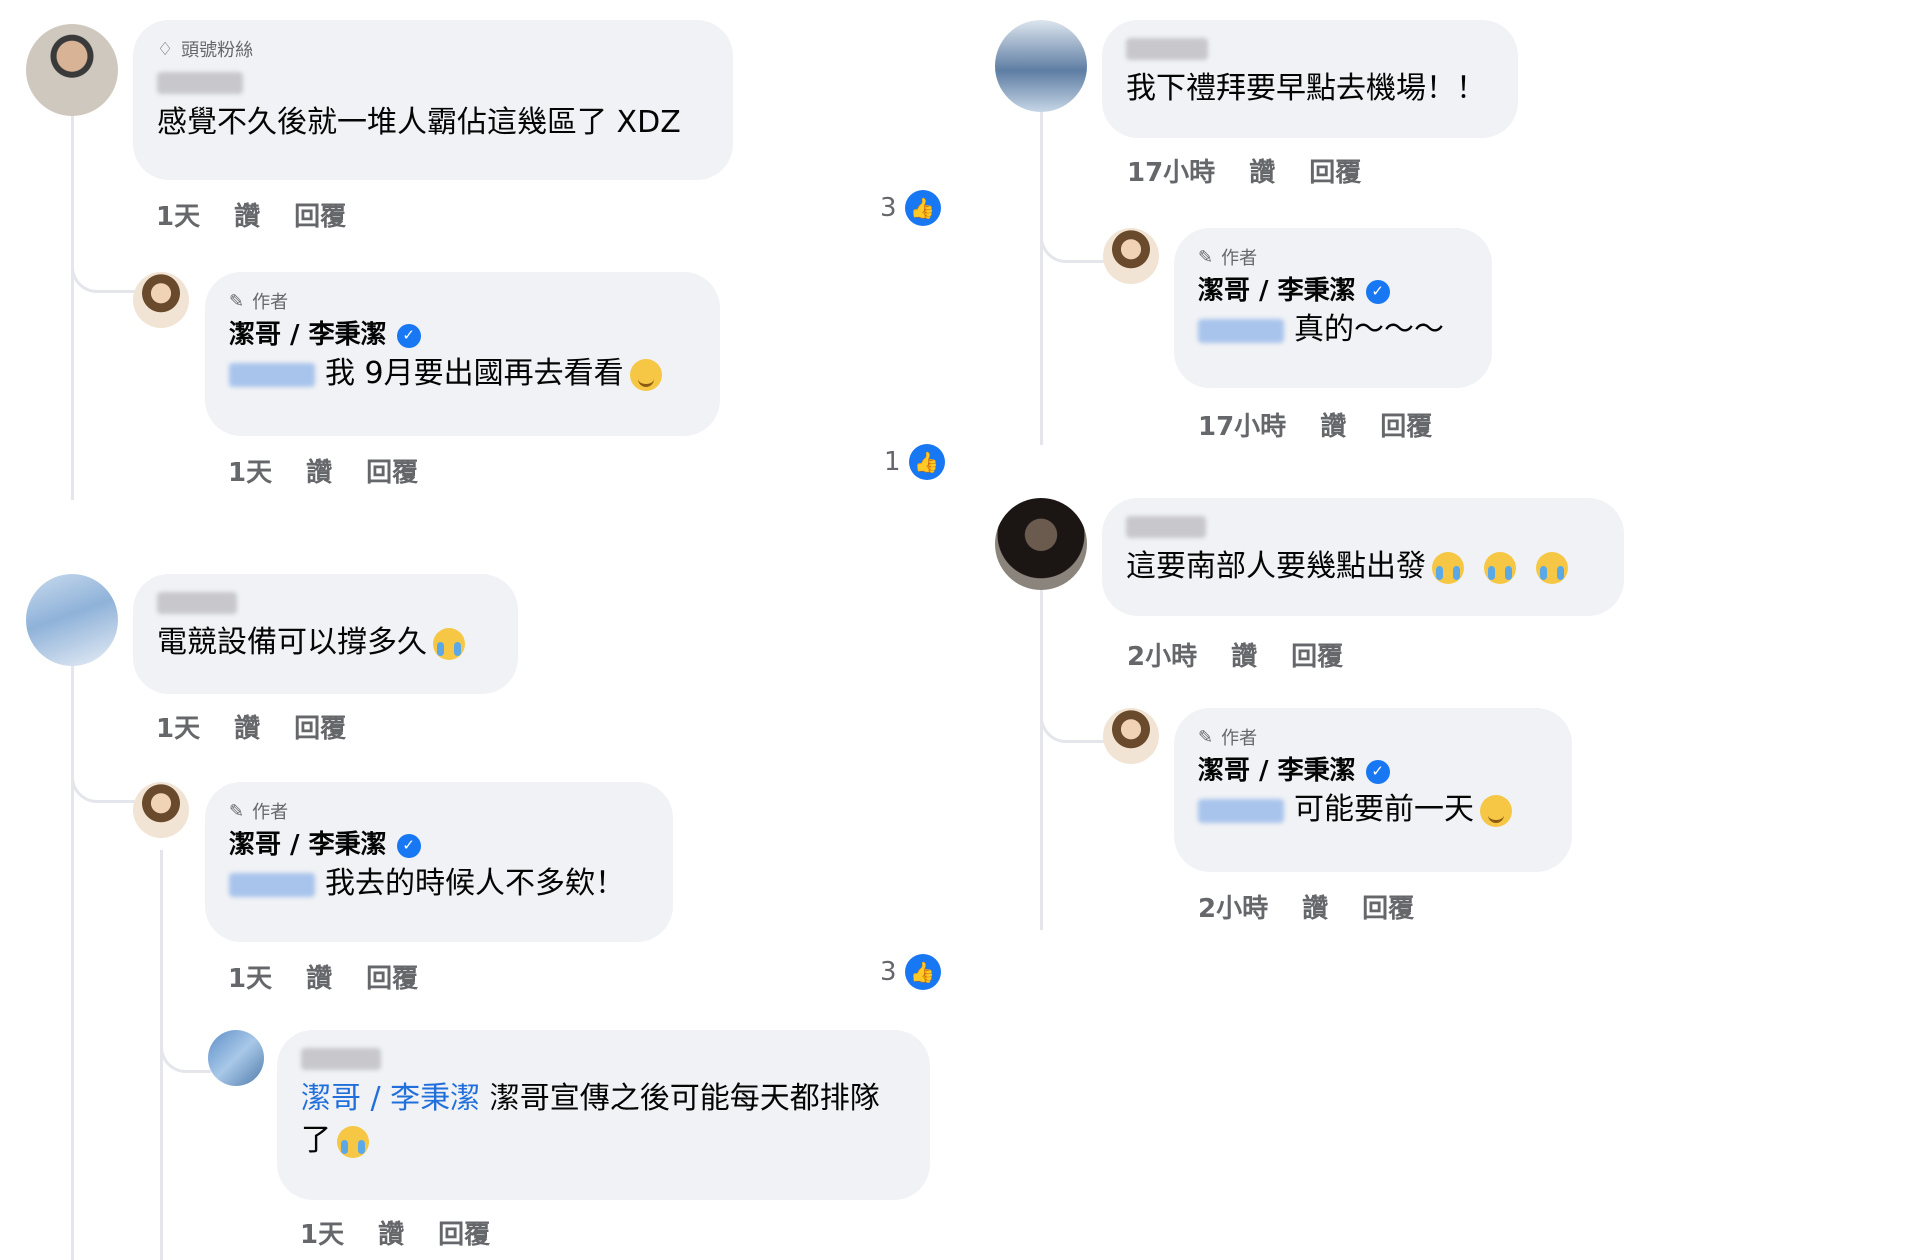  I want to click on comment-bubble: ♢ 頭號粉絲 感覺不久後就一堆人霸佔這幾區了 XDZ, so click(433, 100).